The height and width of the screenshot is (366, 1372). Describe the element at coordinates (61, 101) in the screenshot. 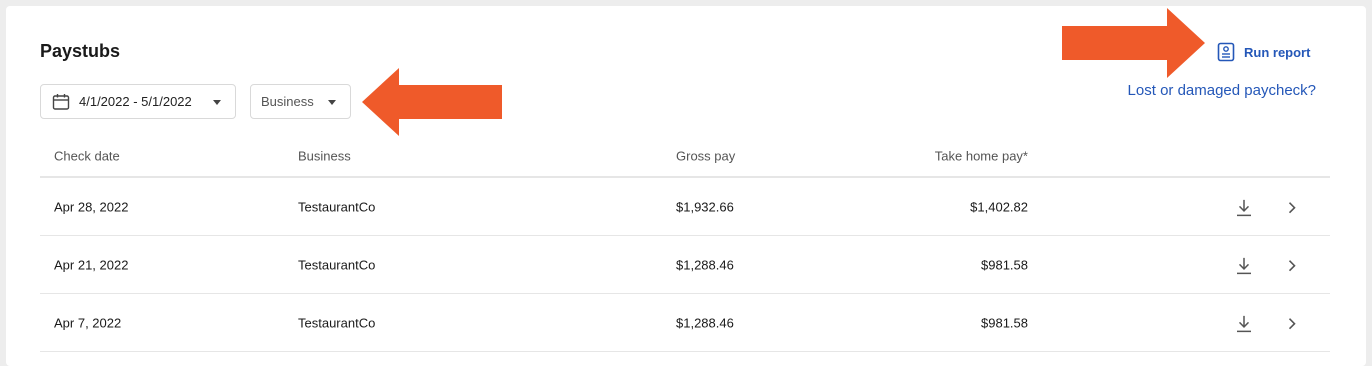

I see `calendar-icon` at that location.